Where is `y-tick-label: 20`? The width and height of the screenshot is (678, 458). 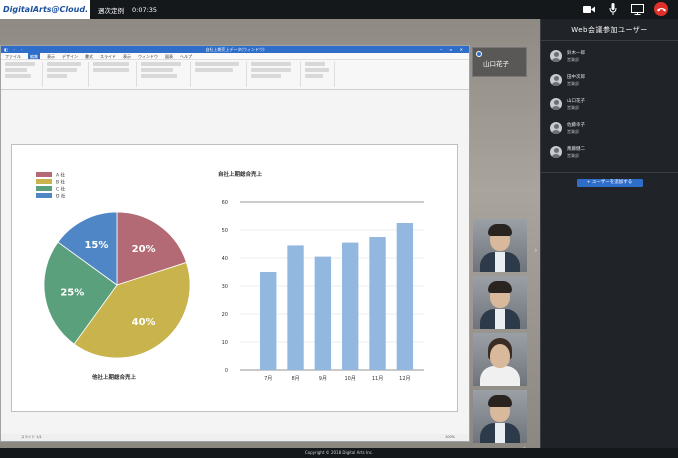
y-tick-label: 20 is located at coordinates (225, 315).